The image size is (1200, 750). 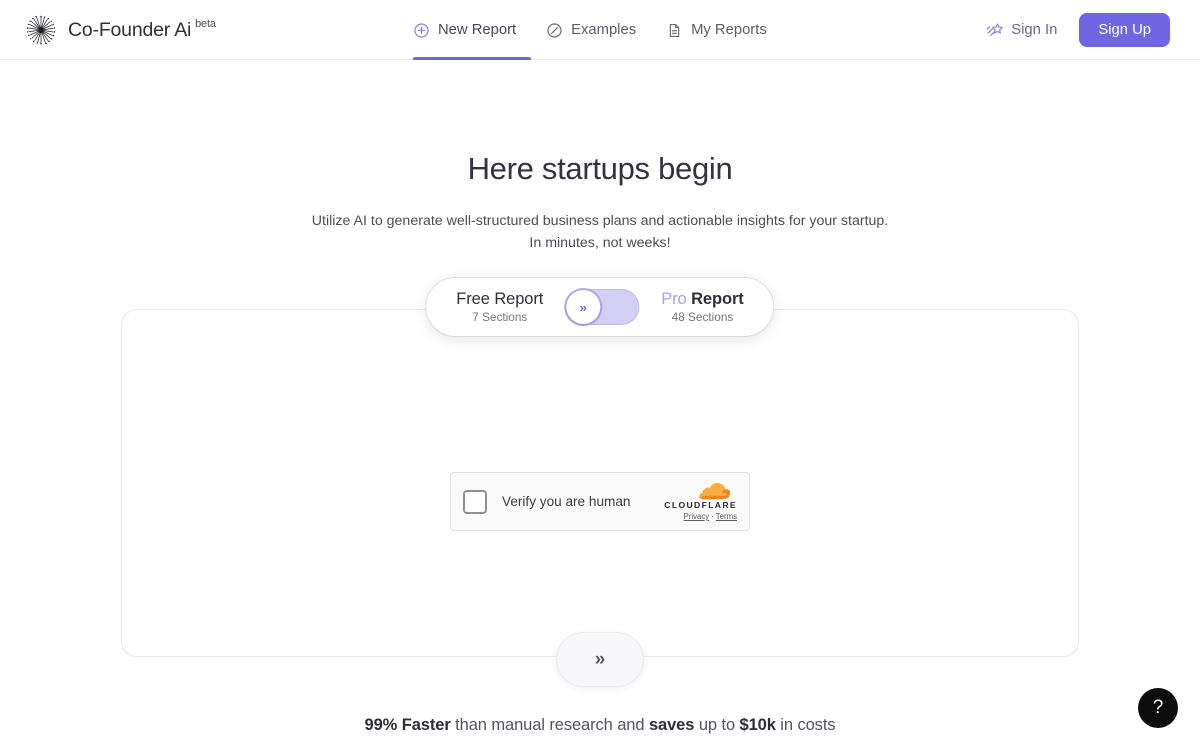 I want to click on compass-icon, so click(x=554, y=30).